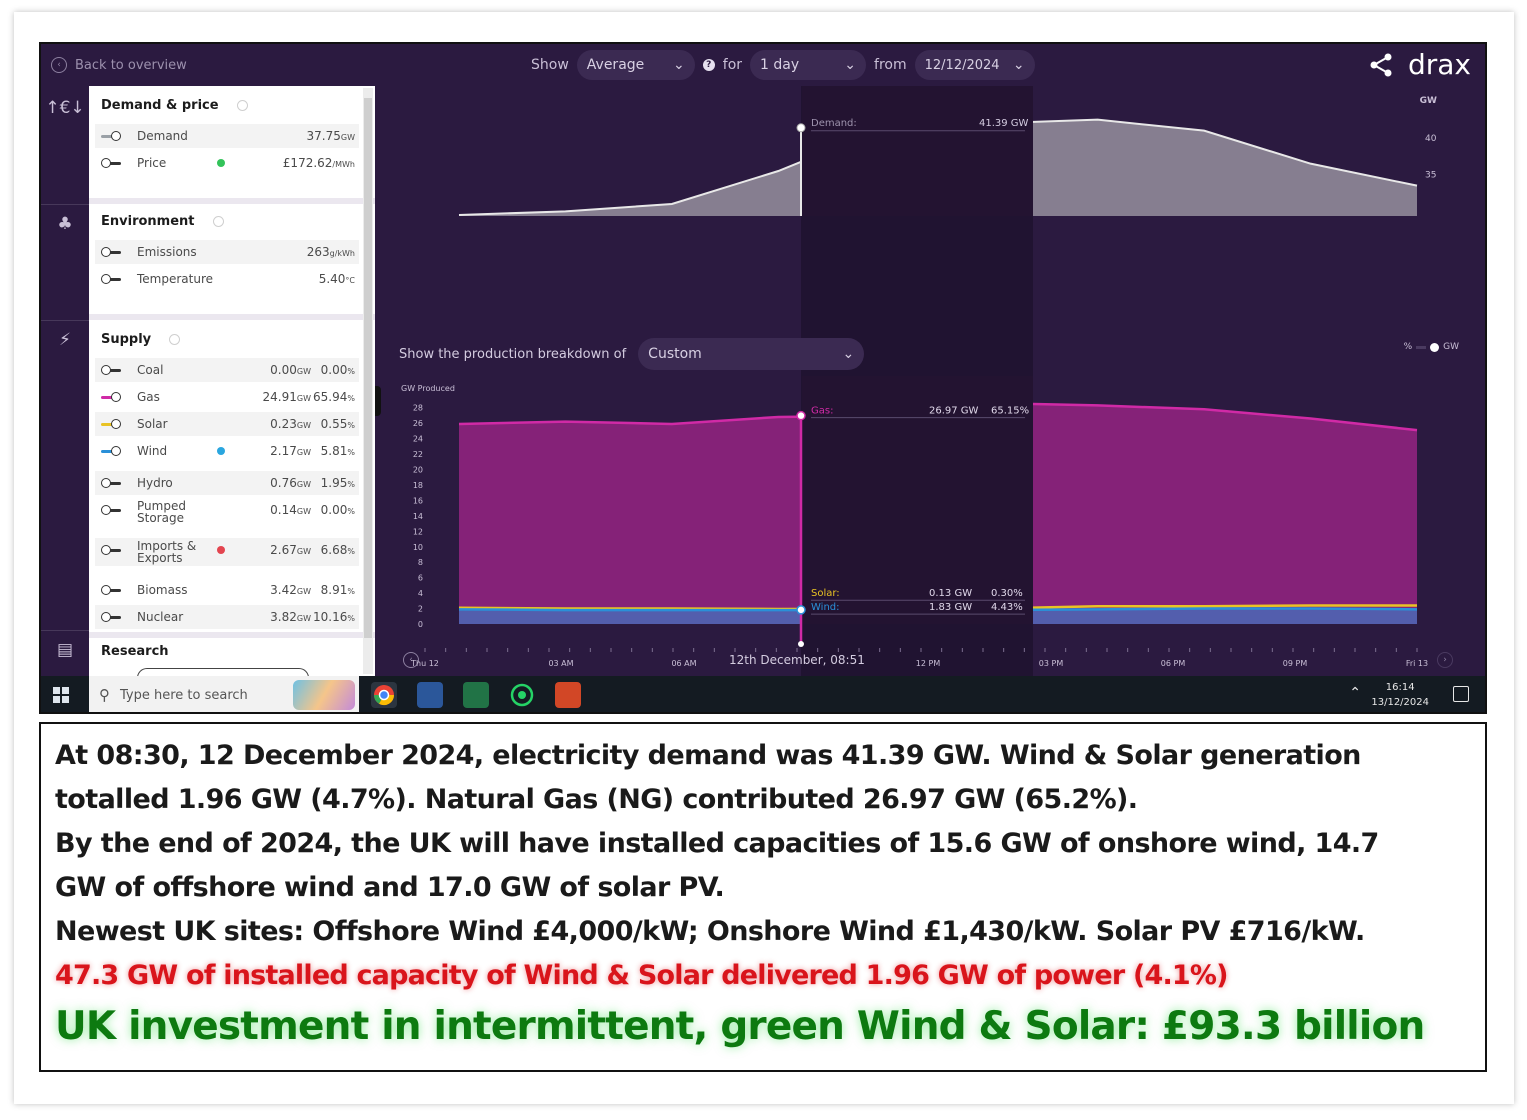 The height and width of the screenshot is (1120, 1527). I want to click on toggle-coal, so click(111, 370).